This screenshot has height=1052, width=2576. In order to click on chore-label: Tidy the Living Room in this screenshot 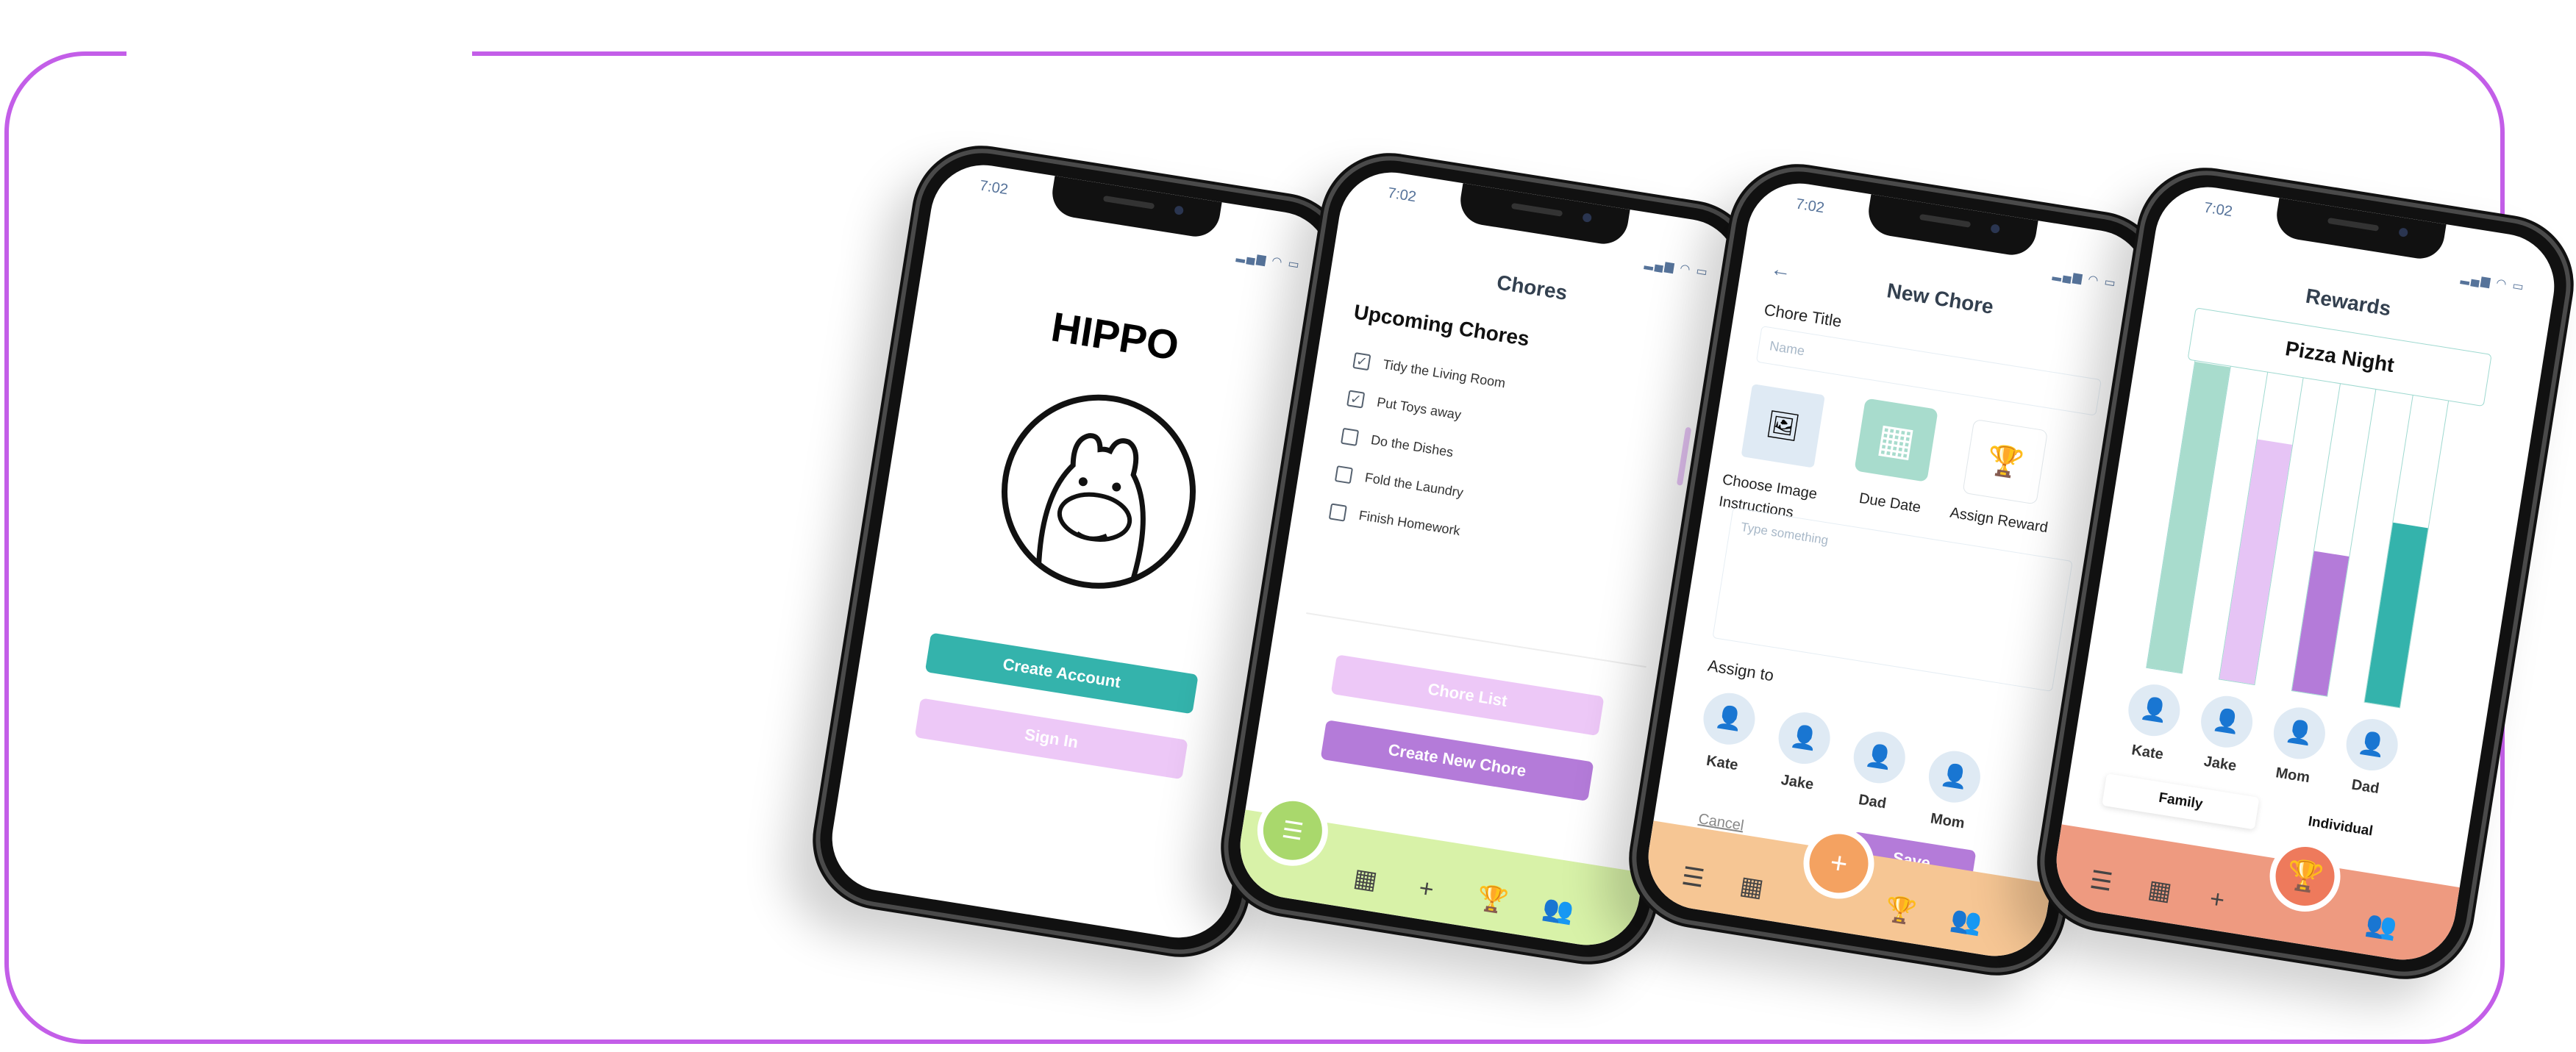, I will do `click(1444, 374)`.